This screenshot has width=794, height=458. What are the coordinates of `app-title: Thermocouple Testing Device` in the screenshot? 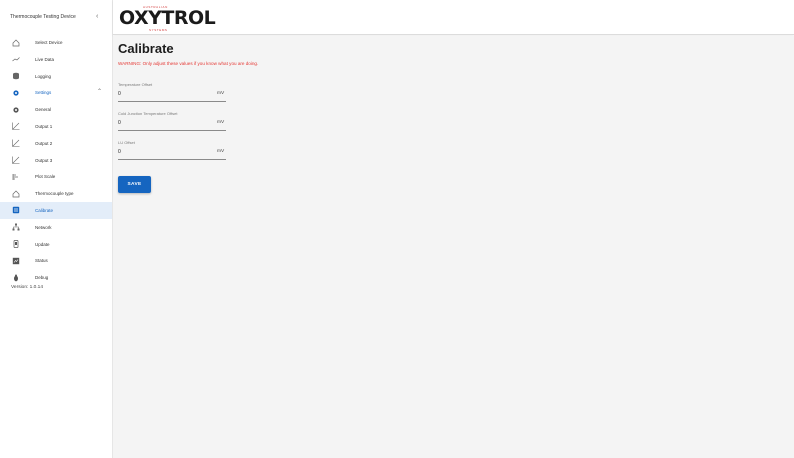 It's located at (43, 17).